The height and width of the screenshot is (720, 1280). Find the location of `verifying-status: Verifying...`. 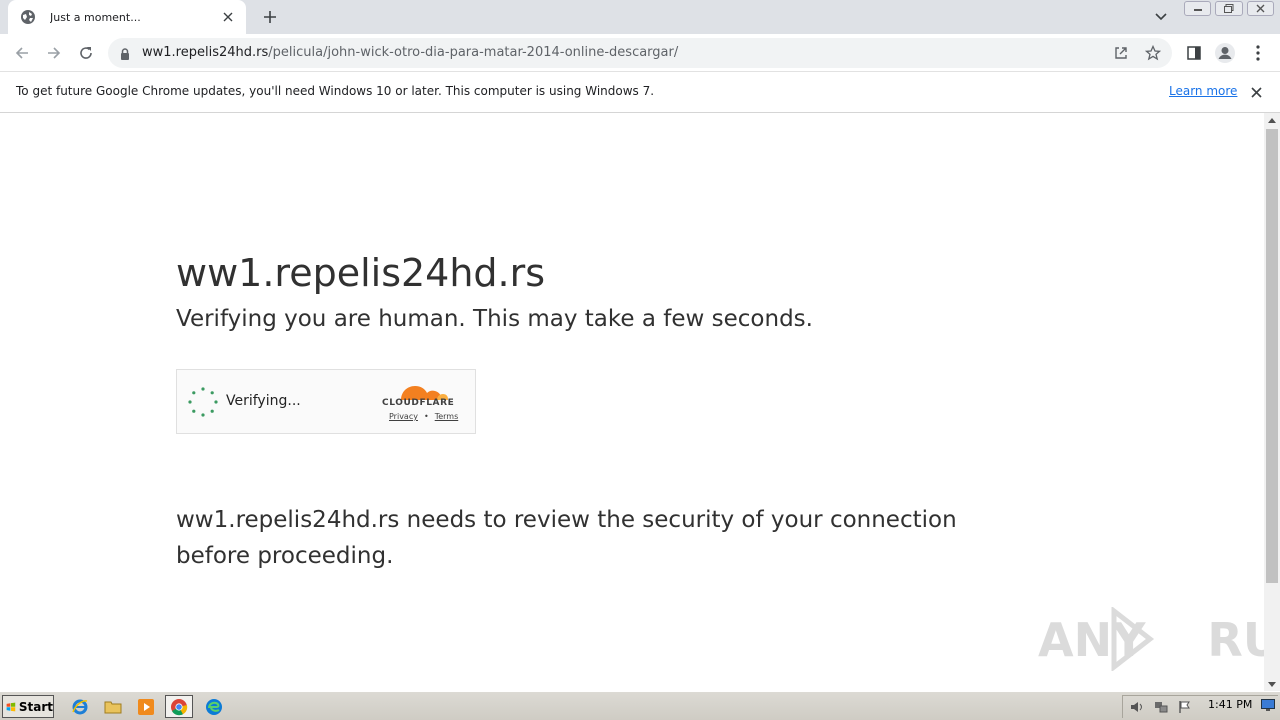

verifying-status: Verifying... is located at coordinates (263, 401).